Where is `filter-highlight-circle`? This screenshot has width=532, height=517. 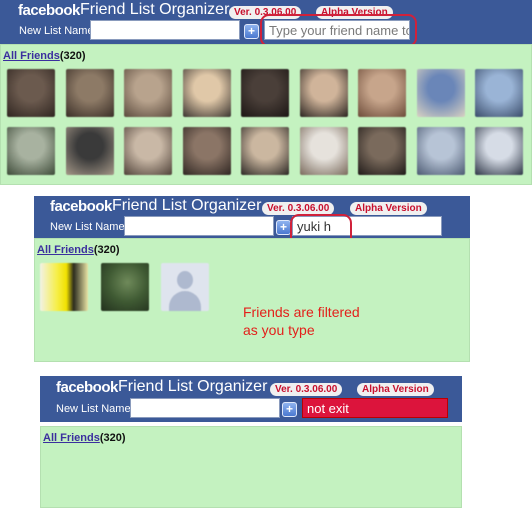
filter-highlight-circle is located at coordinates (338, 30).